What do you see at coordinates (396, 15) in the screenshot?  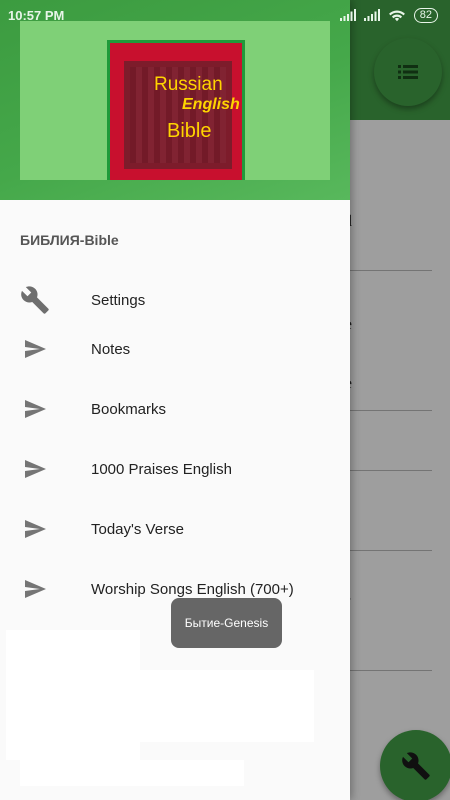 I see `wifi-icon` at bounding box center [396, 15].